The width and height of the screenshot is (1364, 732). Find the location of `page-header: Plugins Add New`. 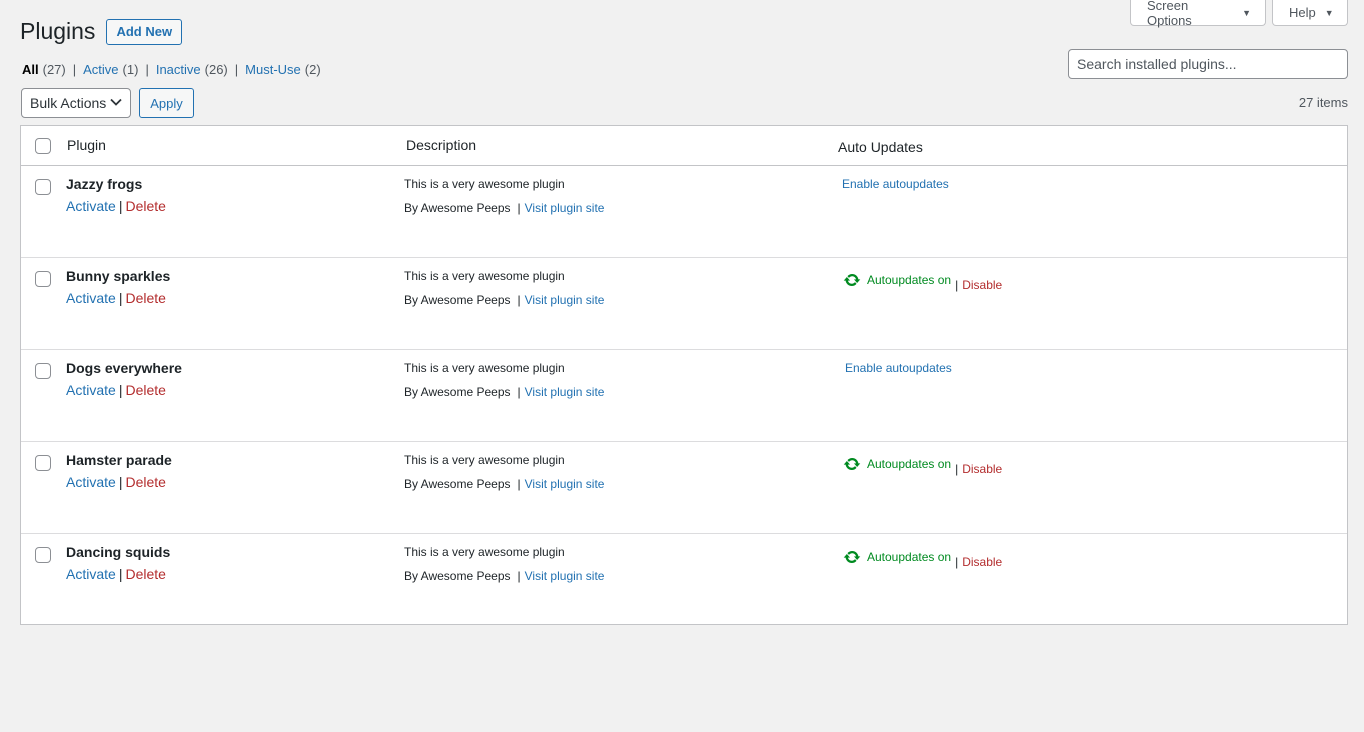

page-header: Plugins Add New is located at coordinates (101, 31).